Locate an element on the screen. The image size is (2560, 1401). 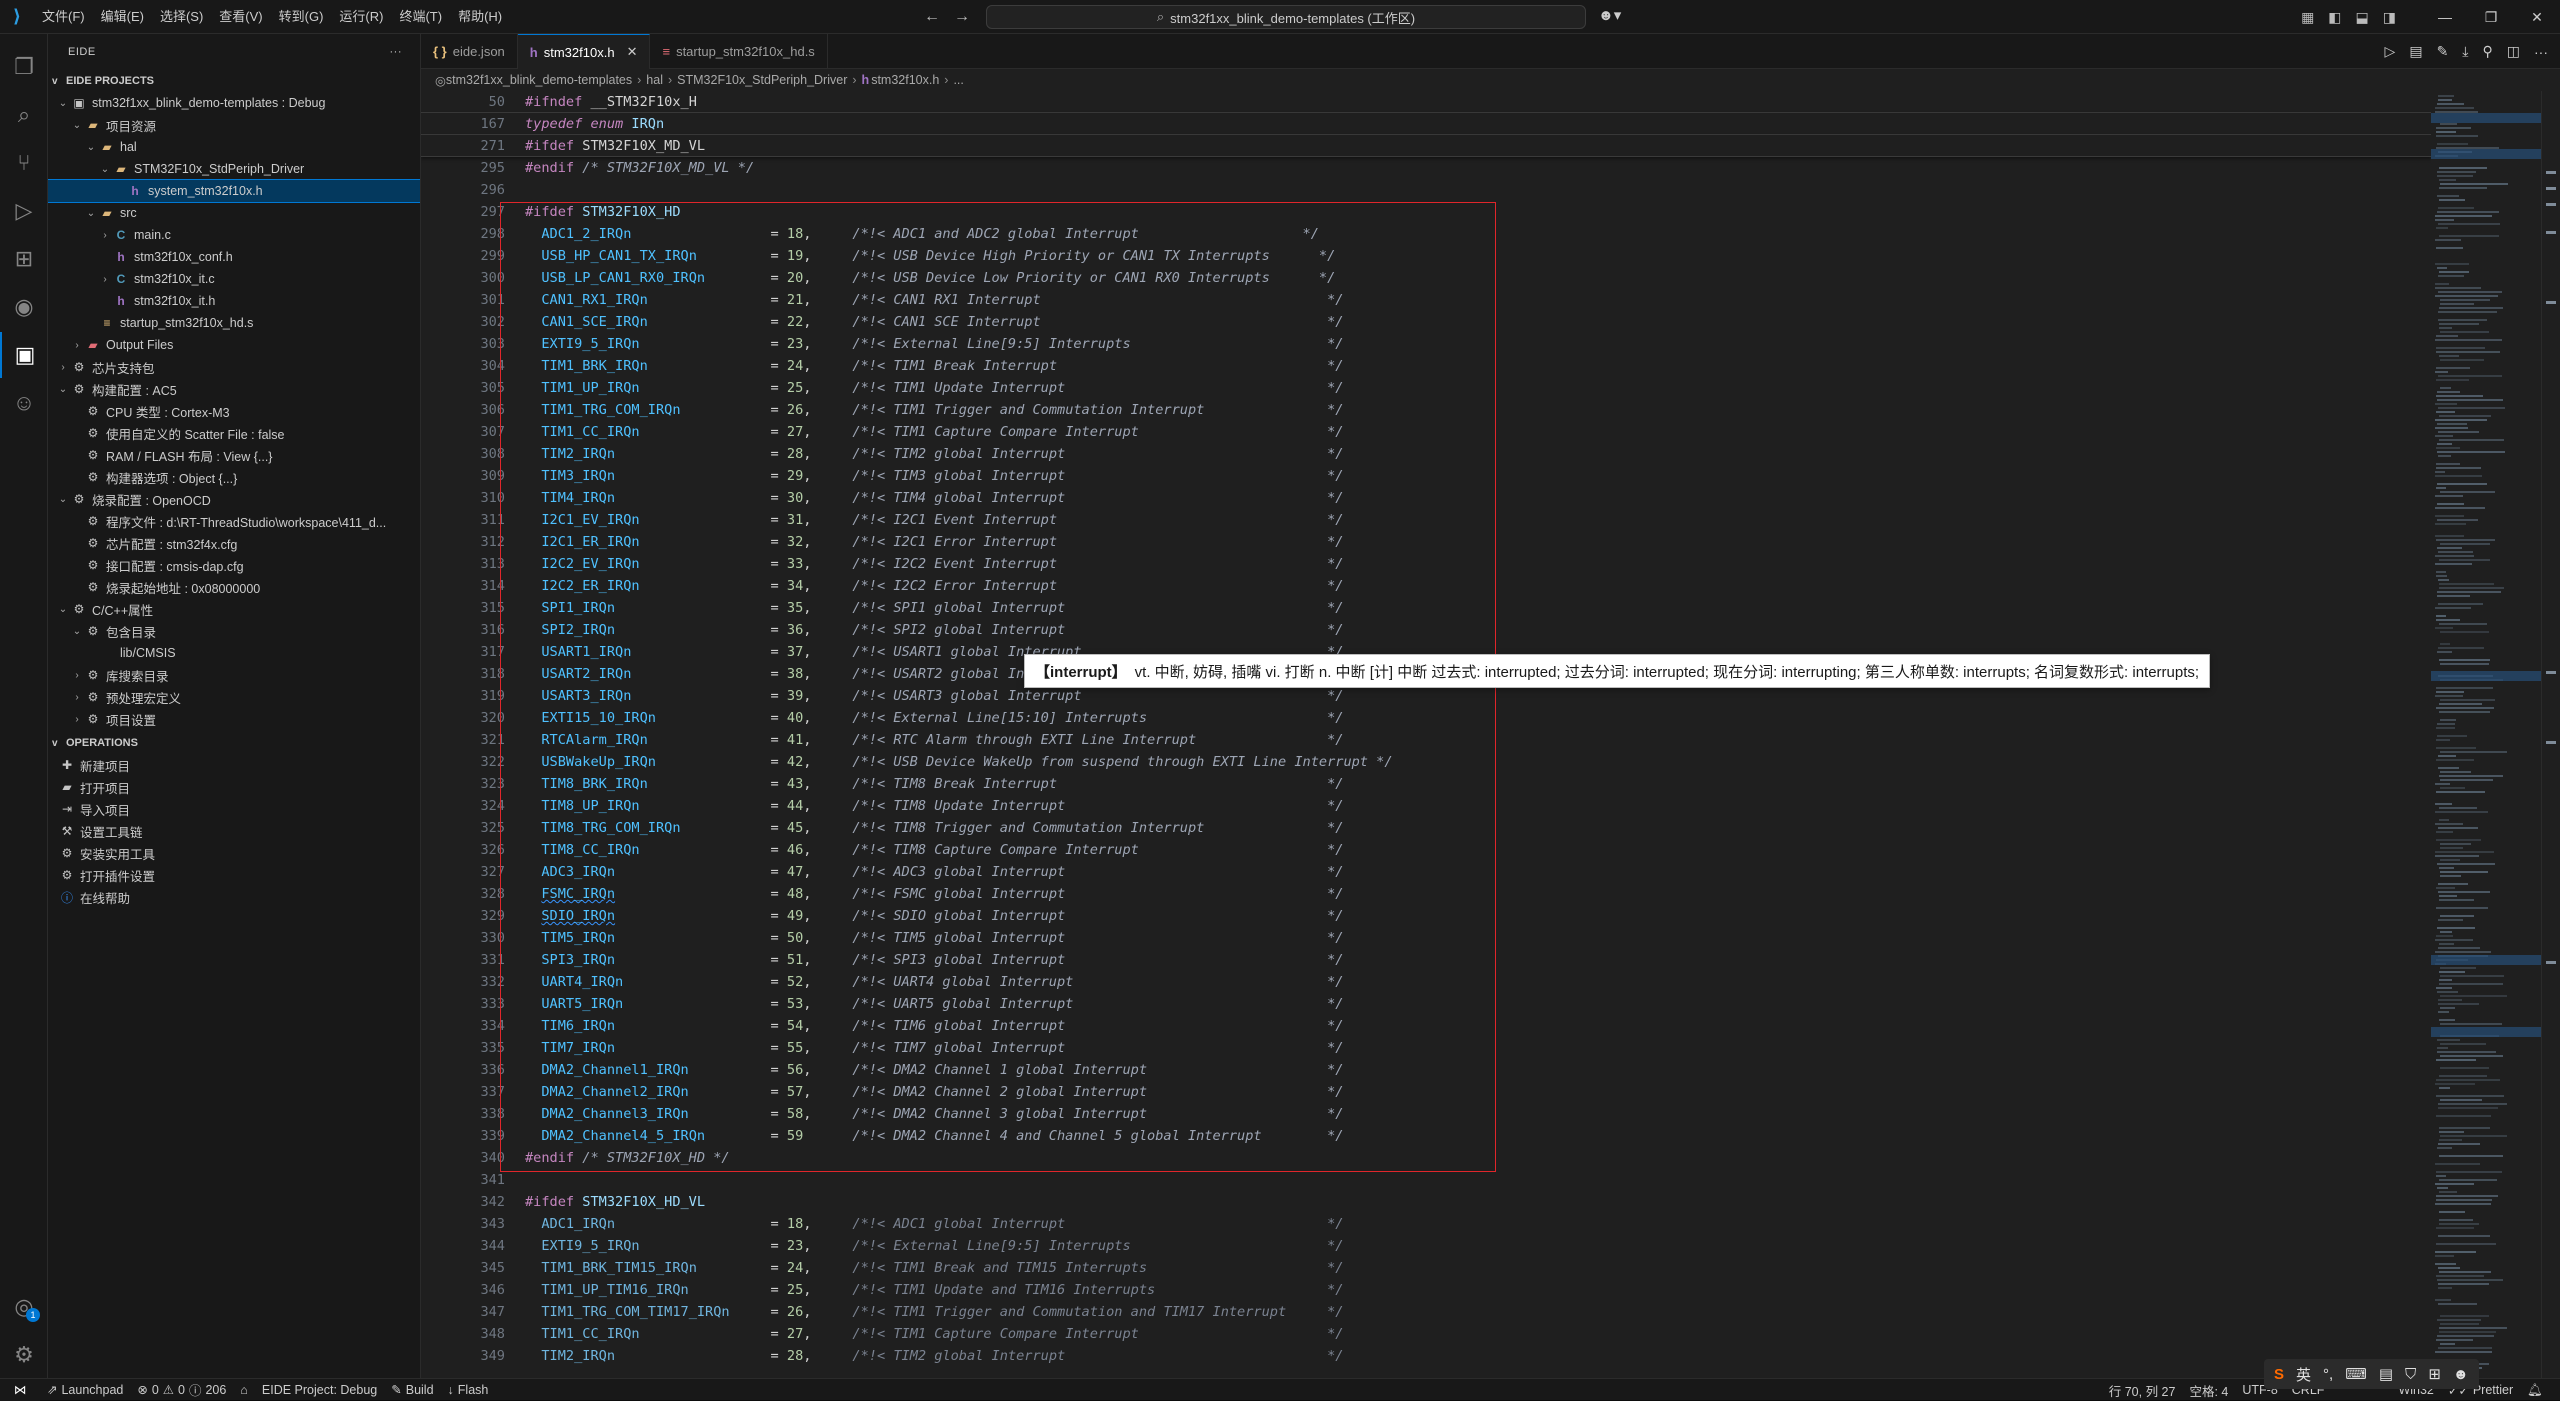
editor-more-icon: ··· is located at coordinates (2541, 52).